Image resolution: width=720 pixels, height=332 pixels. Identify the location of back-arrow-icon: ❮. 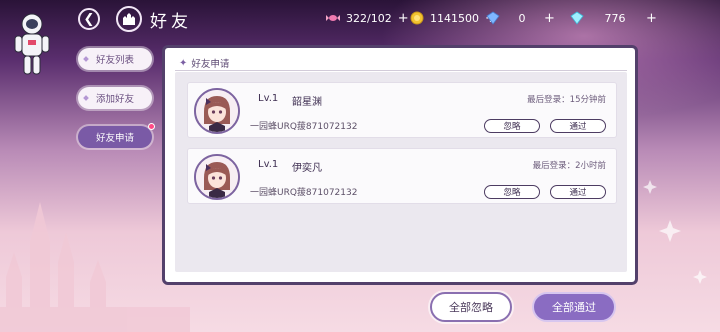
(89, 19).